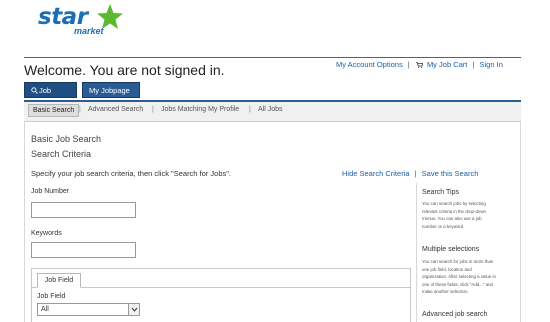  I want to click on tab-advanced-search: Advanced Search, so click(115, 109).